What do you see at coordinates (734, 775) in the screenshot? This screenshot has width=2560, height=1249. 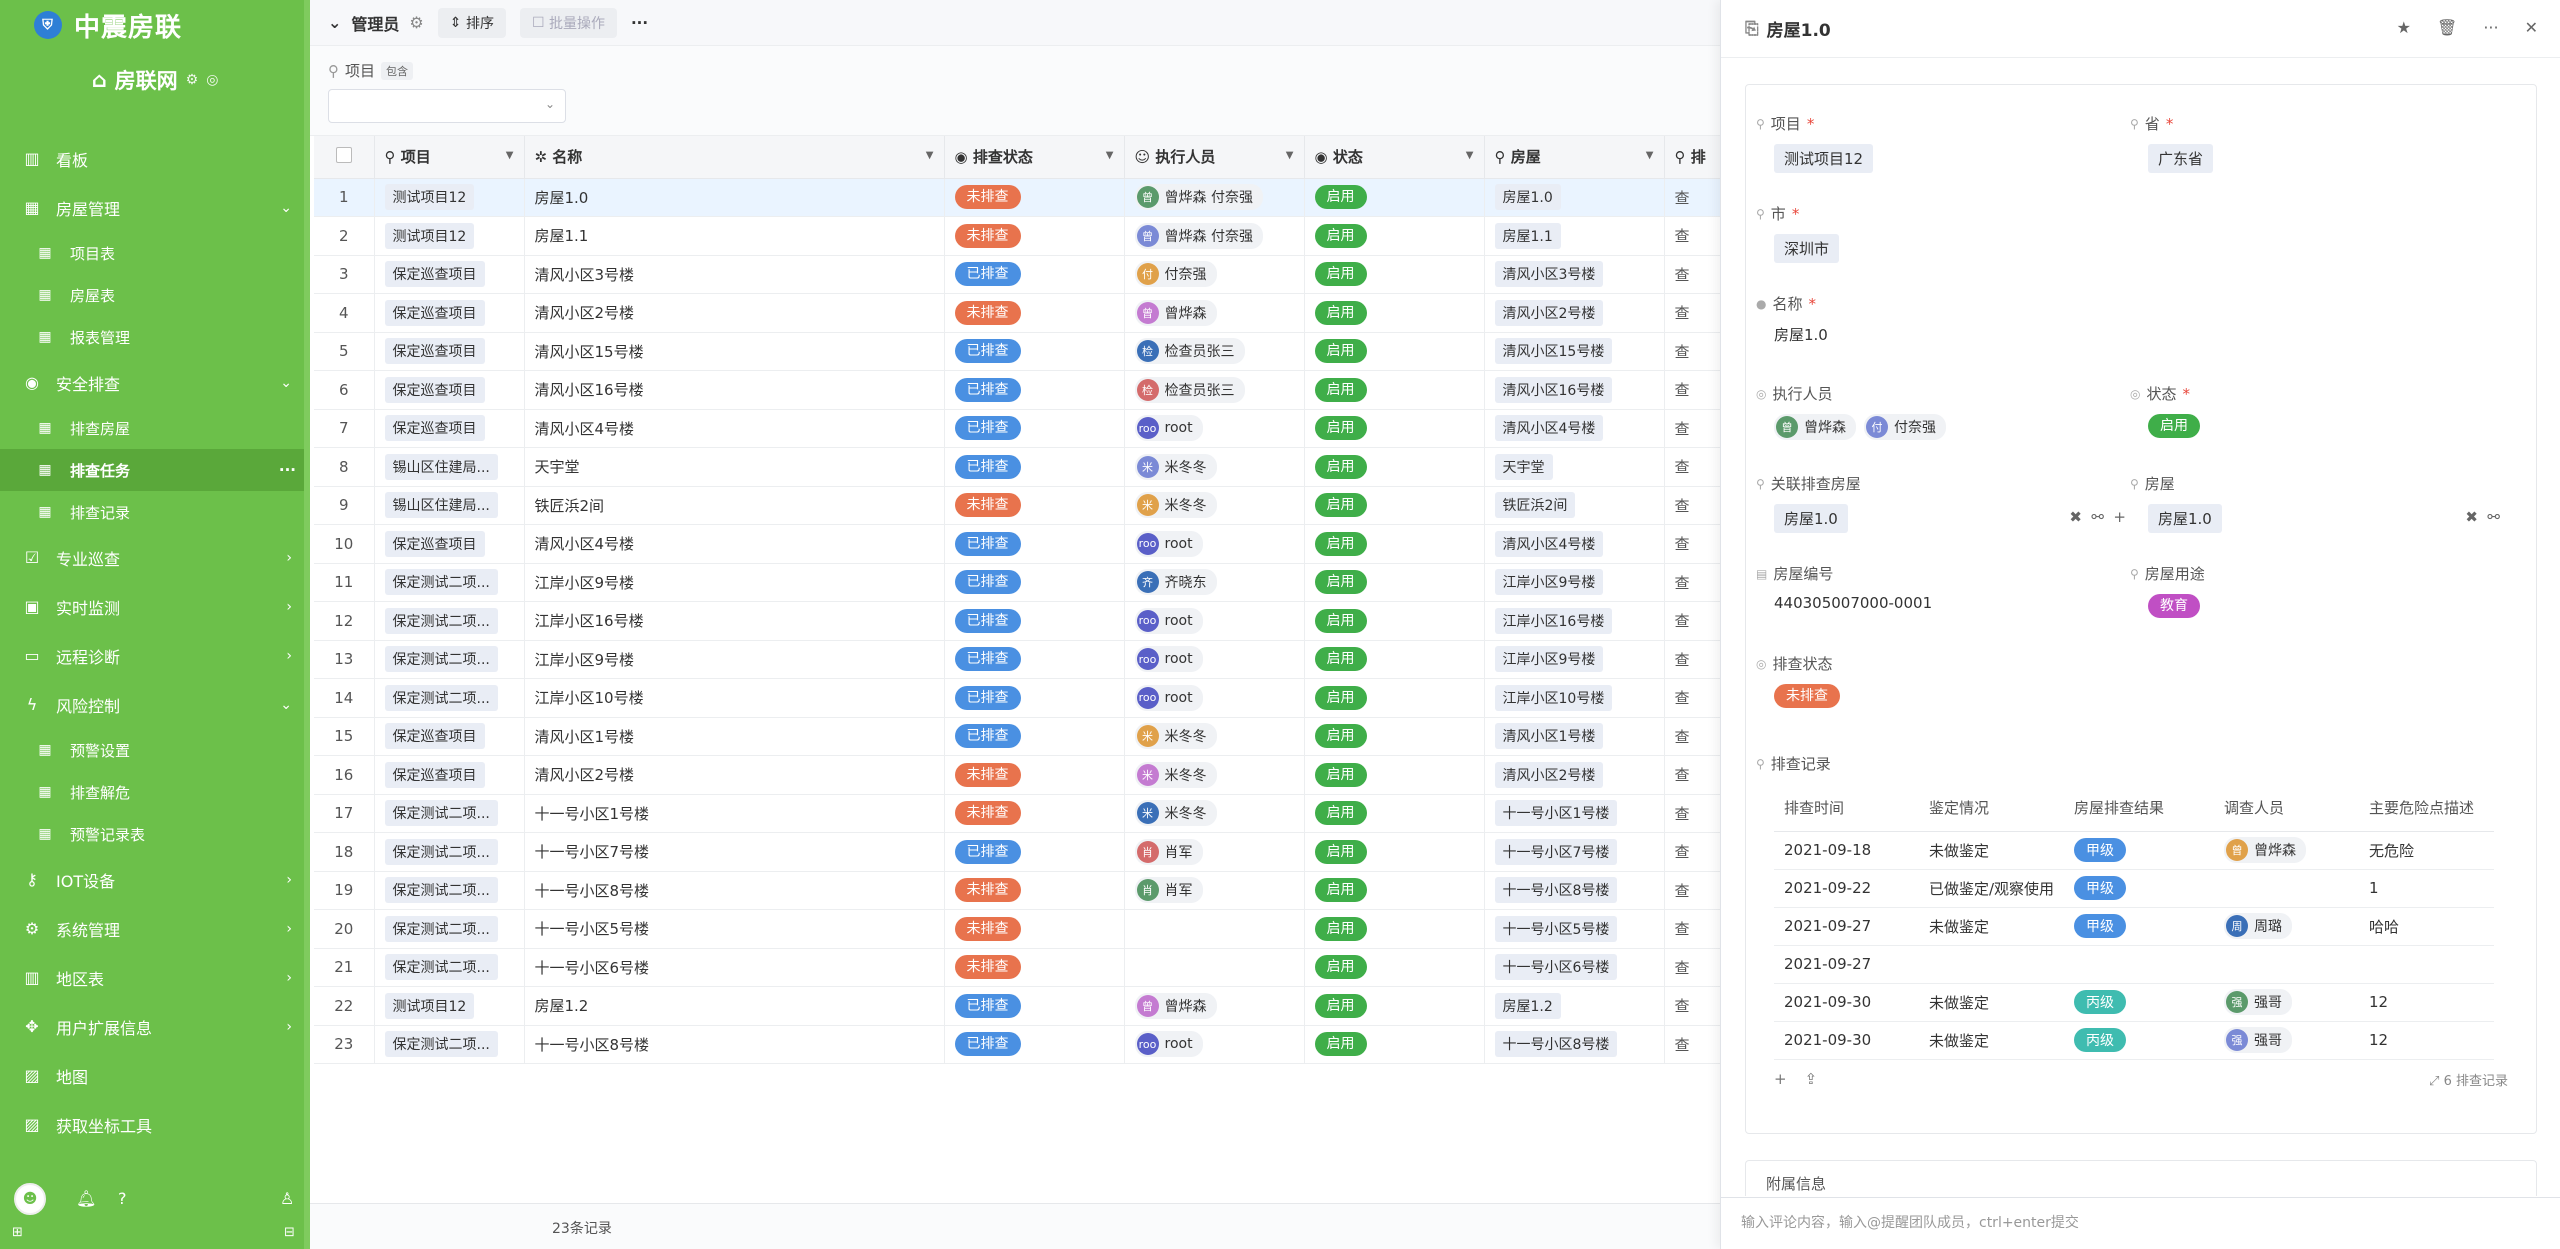 I see `cell-name: 清风小区2号楼` at bounding box center [734, 775].